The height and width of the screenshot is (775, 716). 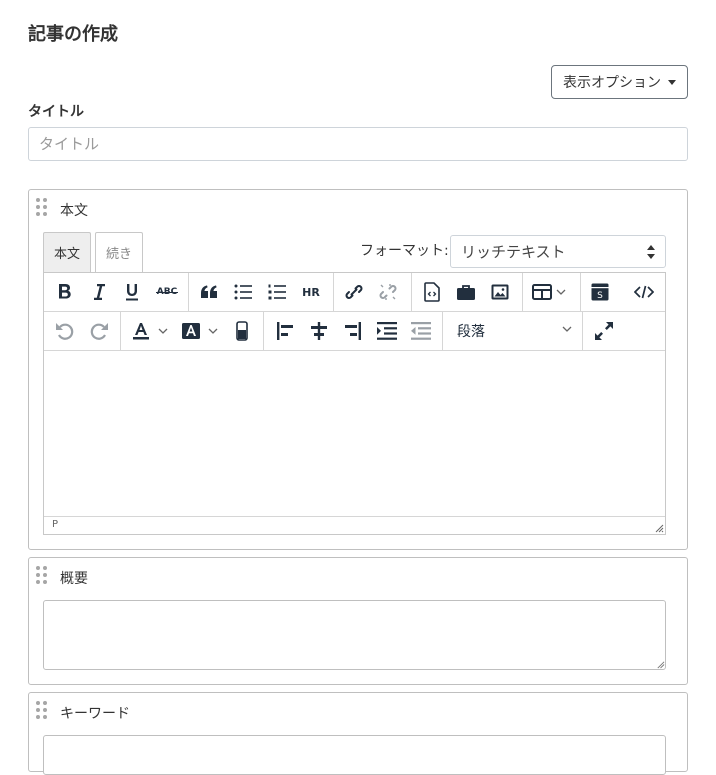 What do you see at coordinates (404, 251) in the screenshot?
I see `format-label: フォーマット:` at bounding box center [404, 251].